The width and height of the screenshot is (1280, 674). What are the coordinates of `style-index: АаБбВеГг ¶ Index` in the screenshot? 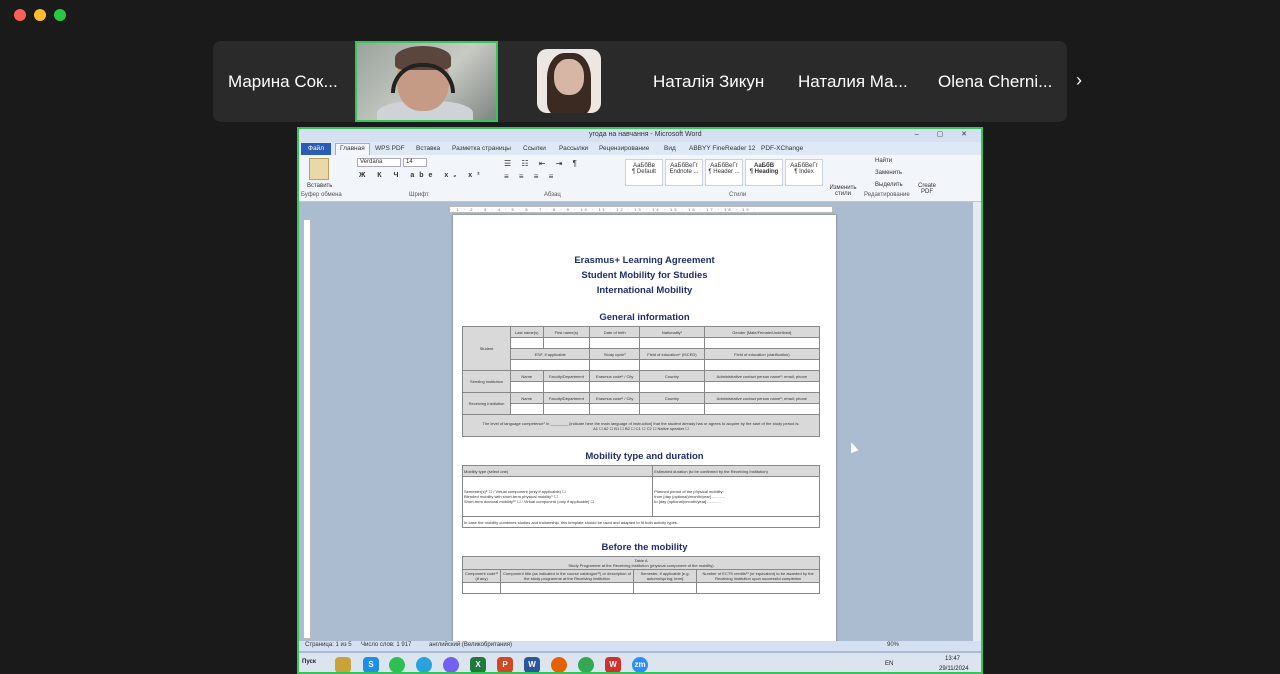 It's located at (804, 172).